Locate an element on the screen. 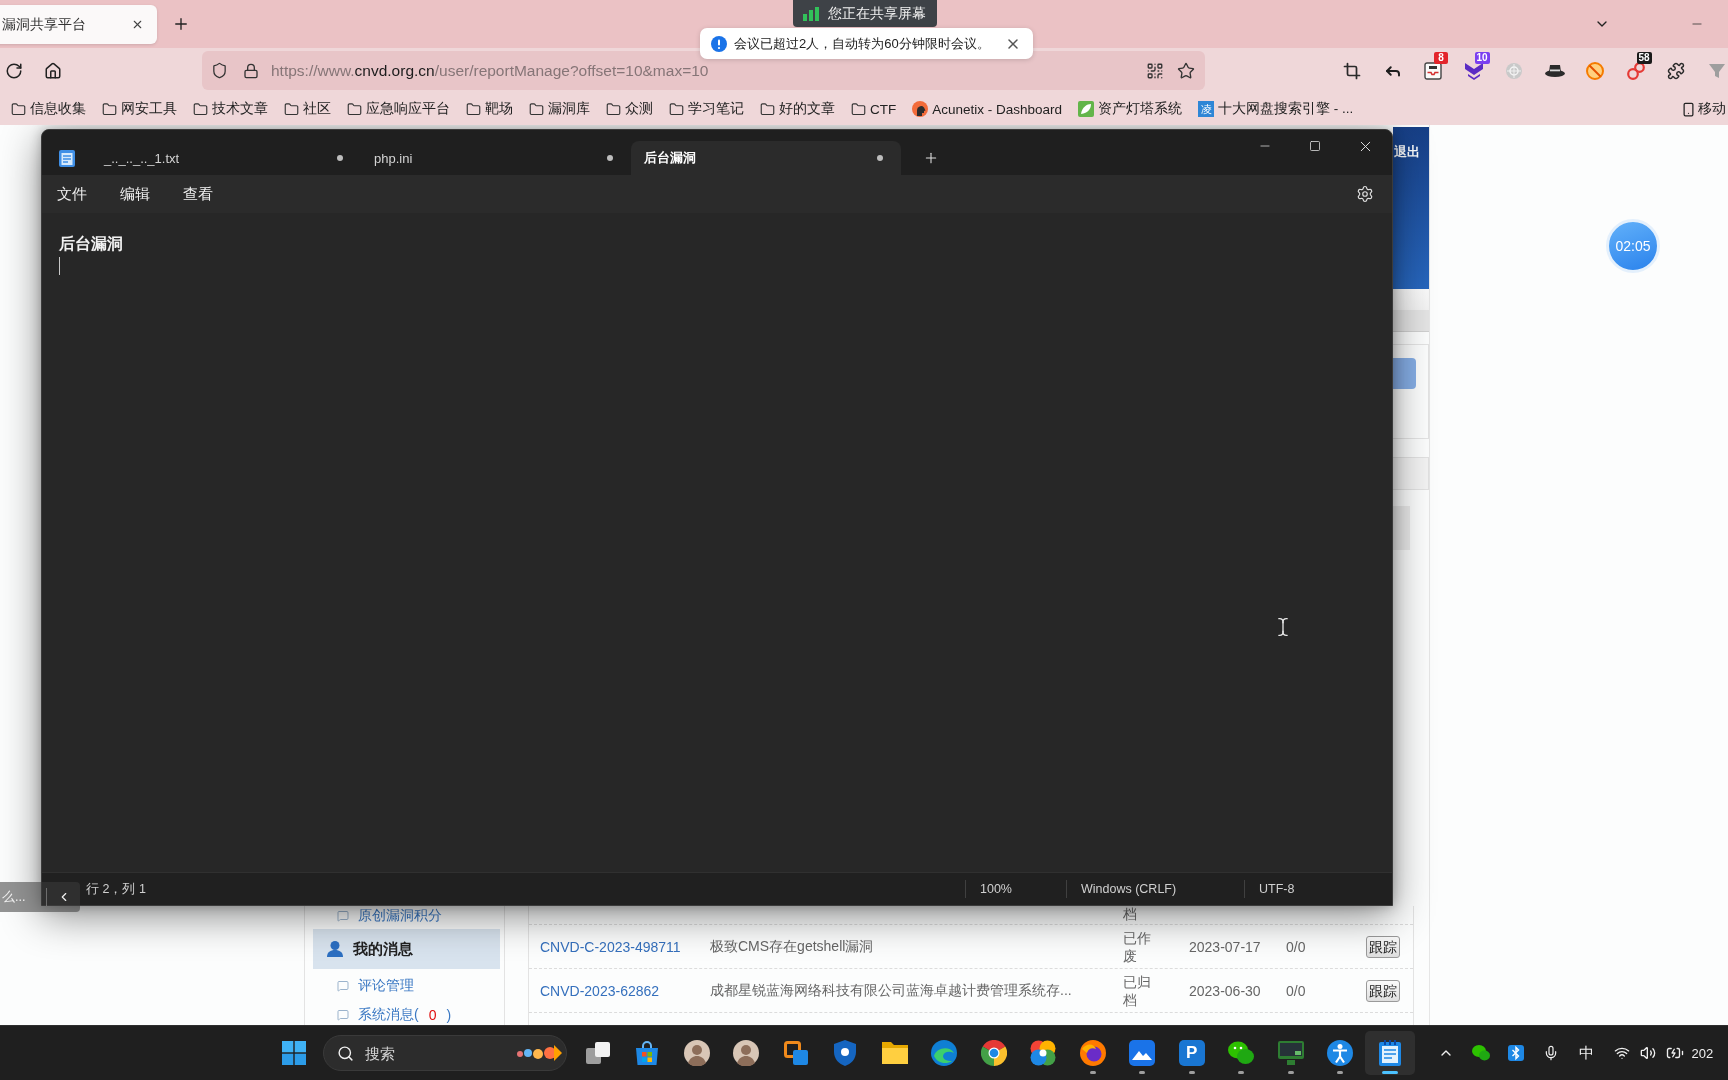 This screenshot has height=1080, width=1728. app-tile: P is located at coordinates (1191, 1053).